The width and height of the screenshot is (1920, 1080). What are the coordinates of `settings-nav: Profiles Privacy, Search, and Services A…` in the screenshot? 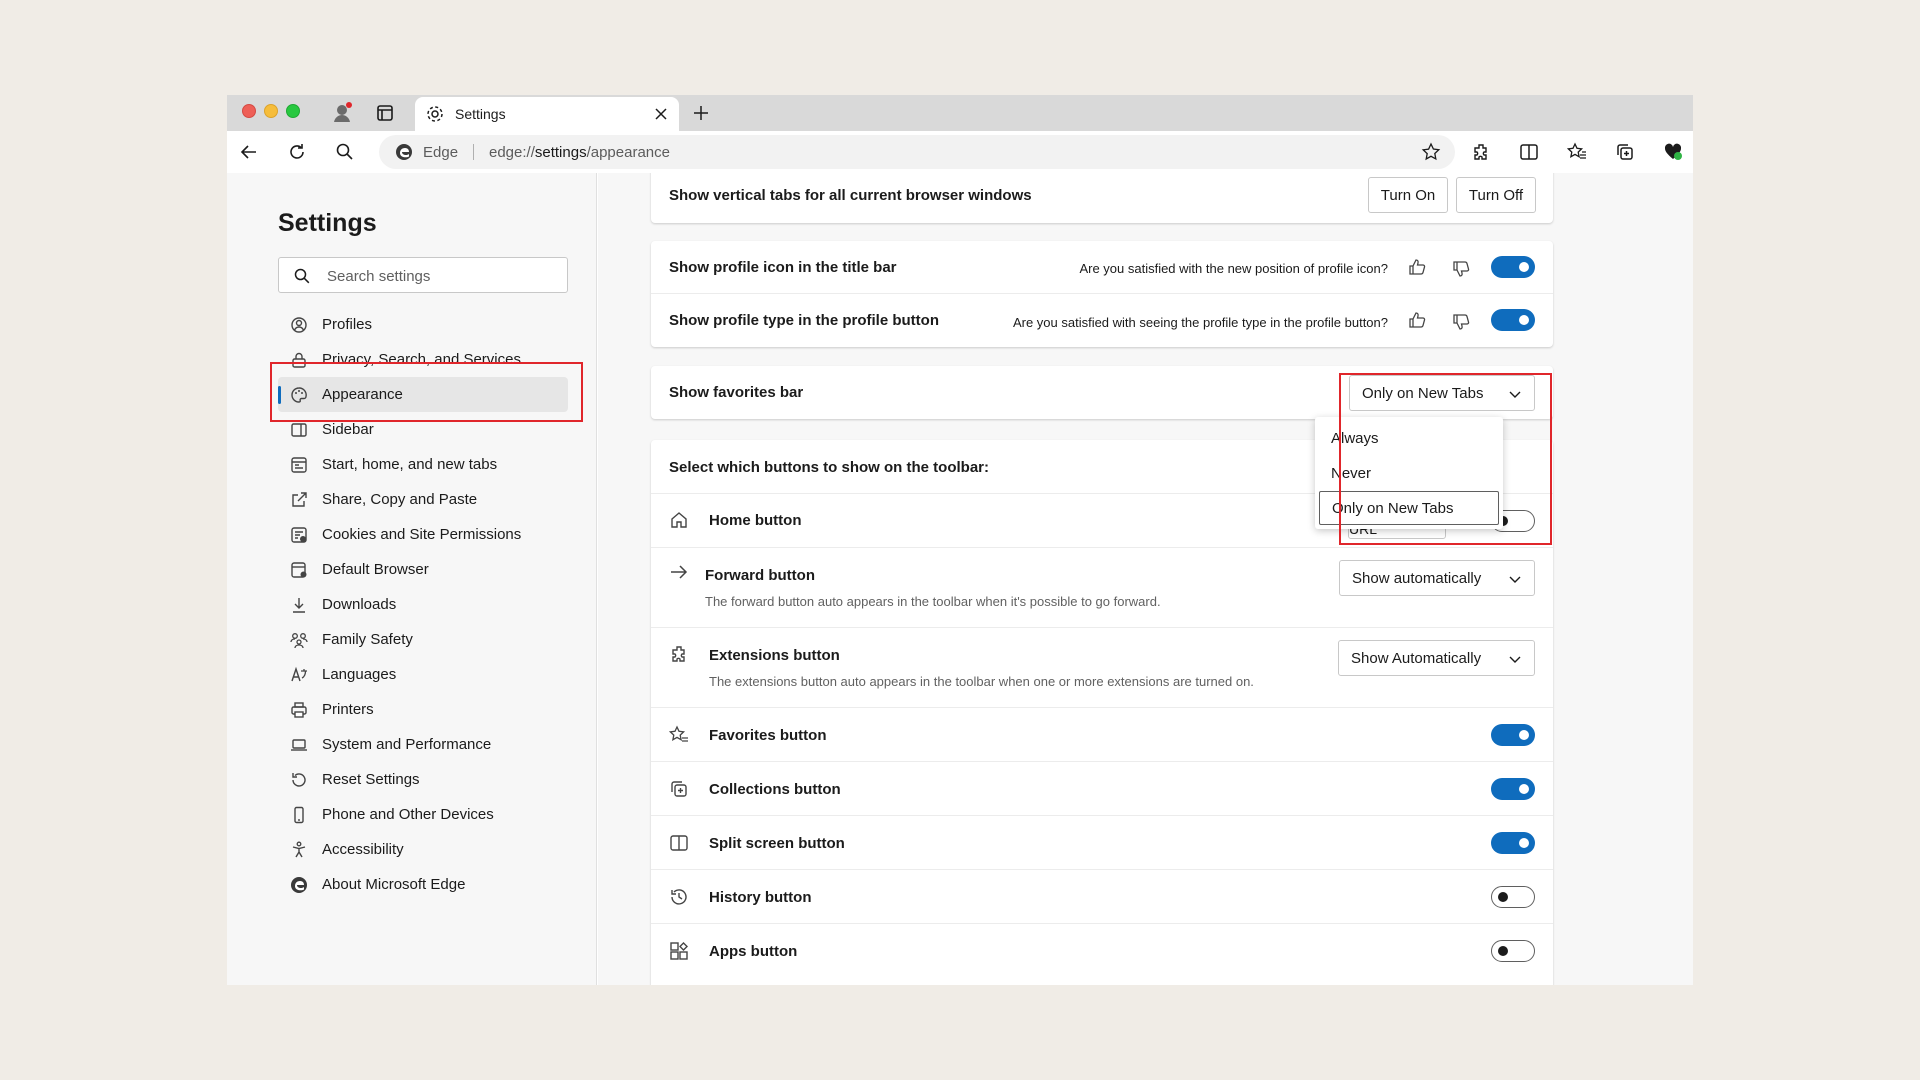 It's located at (423, 604).